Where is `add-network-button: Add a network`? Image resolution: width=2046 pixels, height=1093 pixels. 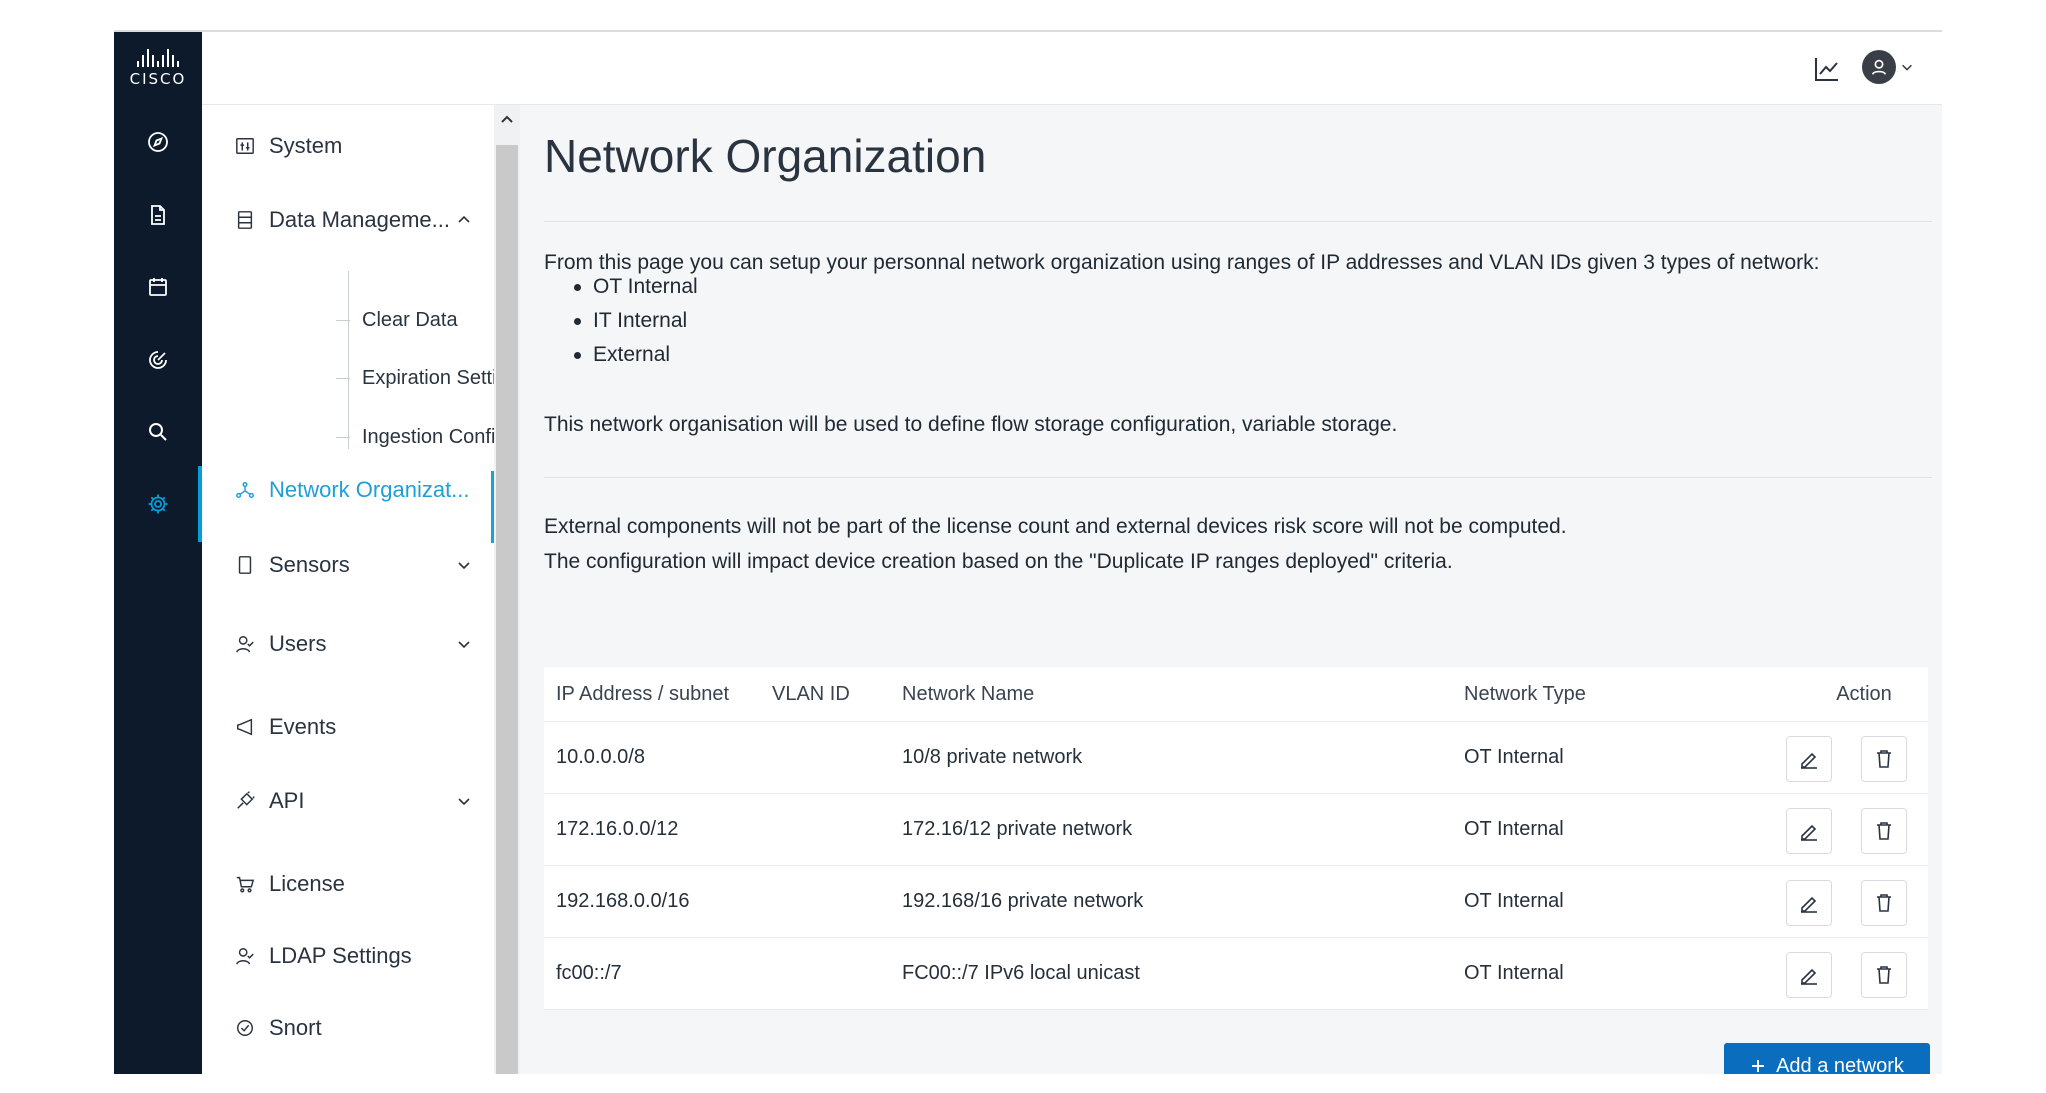 add-network-button: Add a network is located at coordinates (1827, 1058).